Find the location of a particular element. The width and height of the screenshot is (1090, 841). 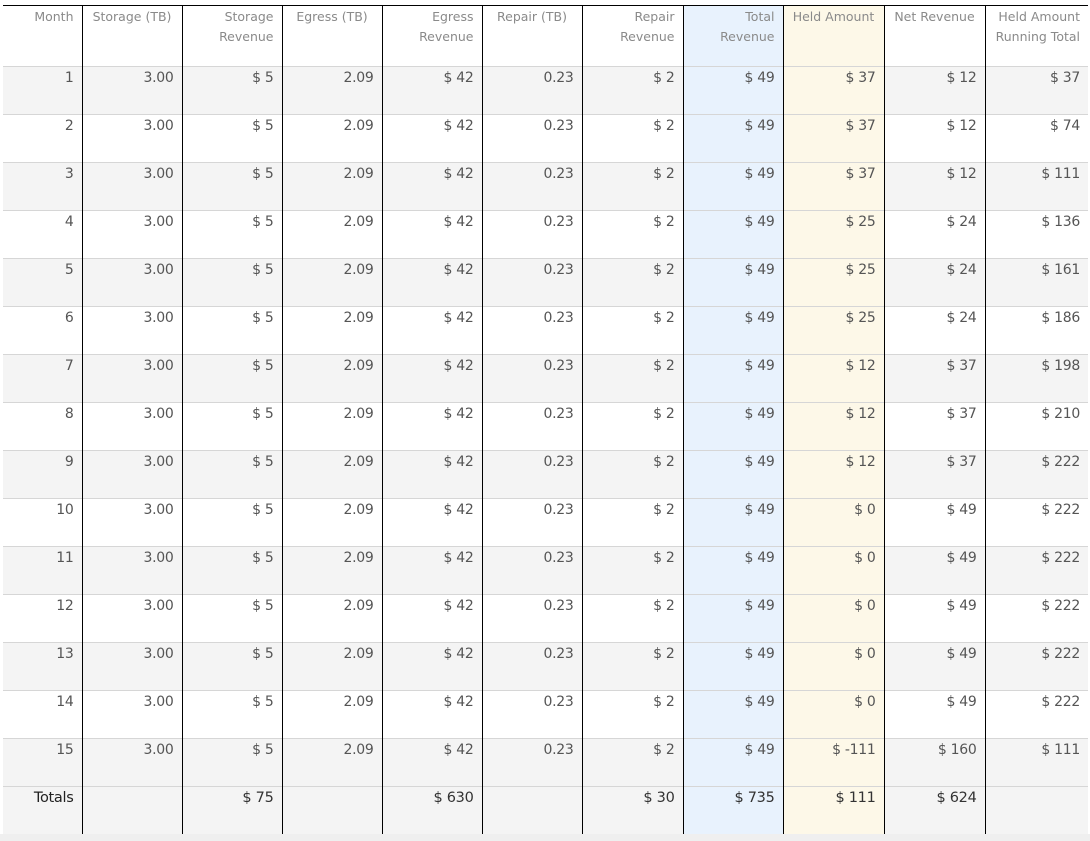

header-held-running-total: Held Amount Running Total is located at coordinates (1036, 36).